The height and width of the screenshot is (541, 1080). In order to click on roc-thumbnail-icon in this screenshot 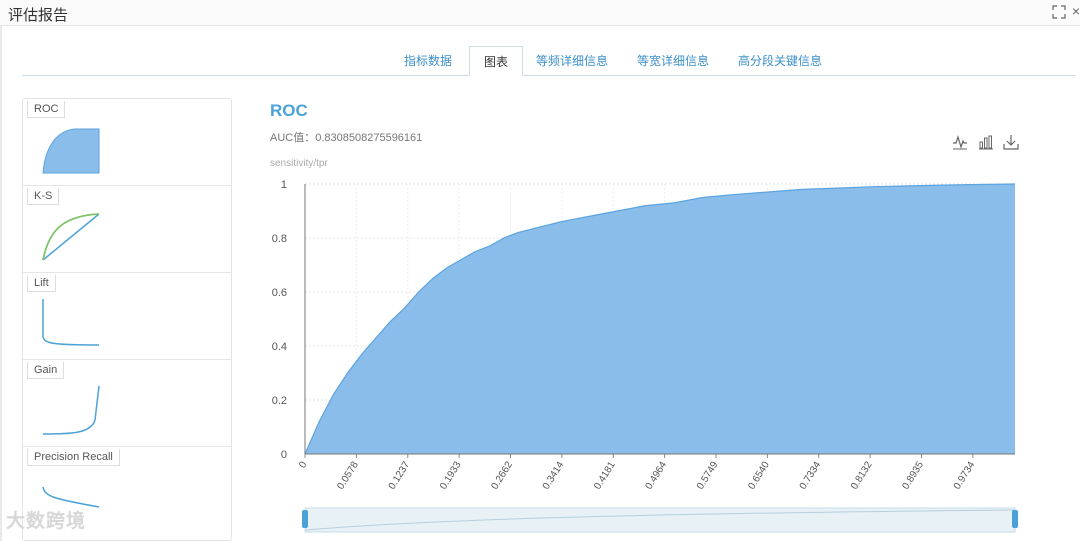, I will do `click(71, 151)`.